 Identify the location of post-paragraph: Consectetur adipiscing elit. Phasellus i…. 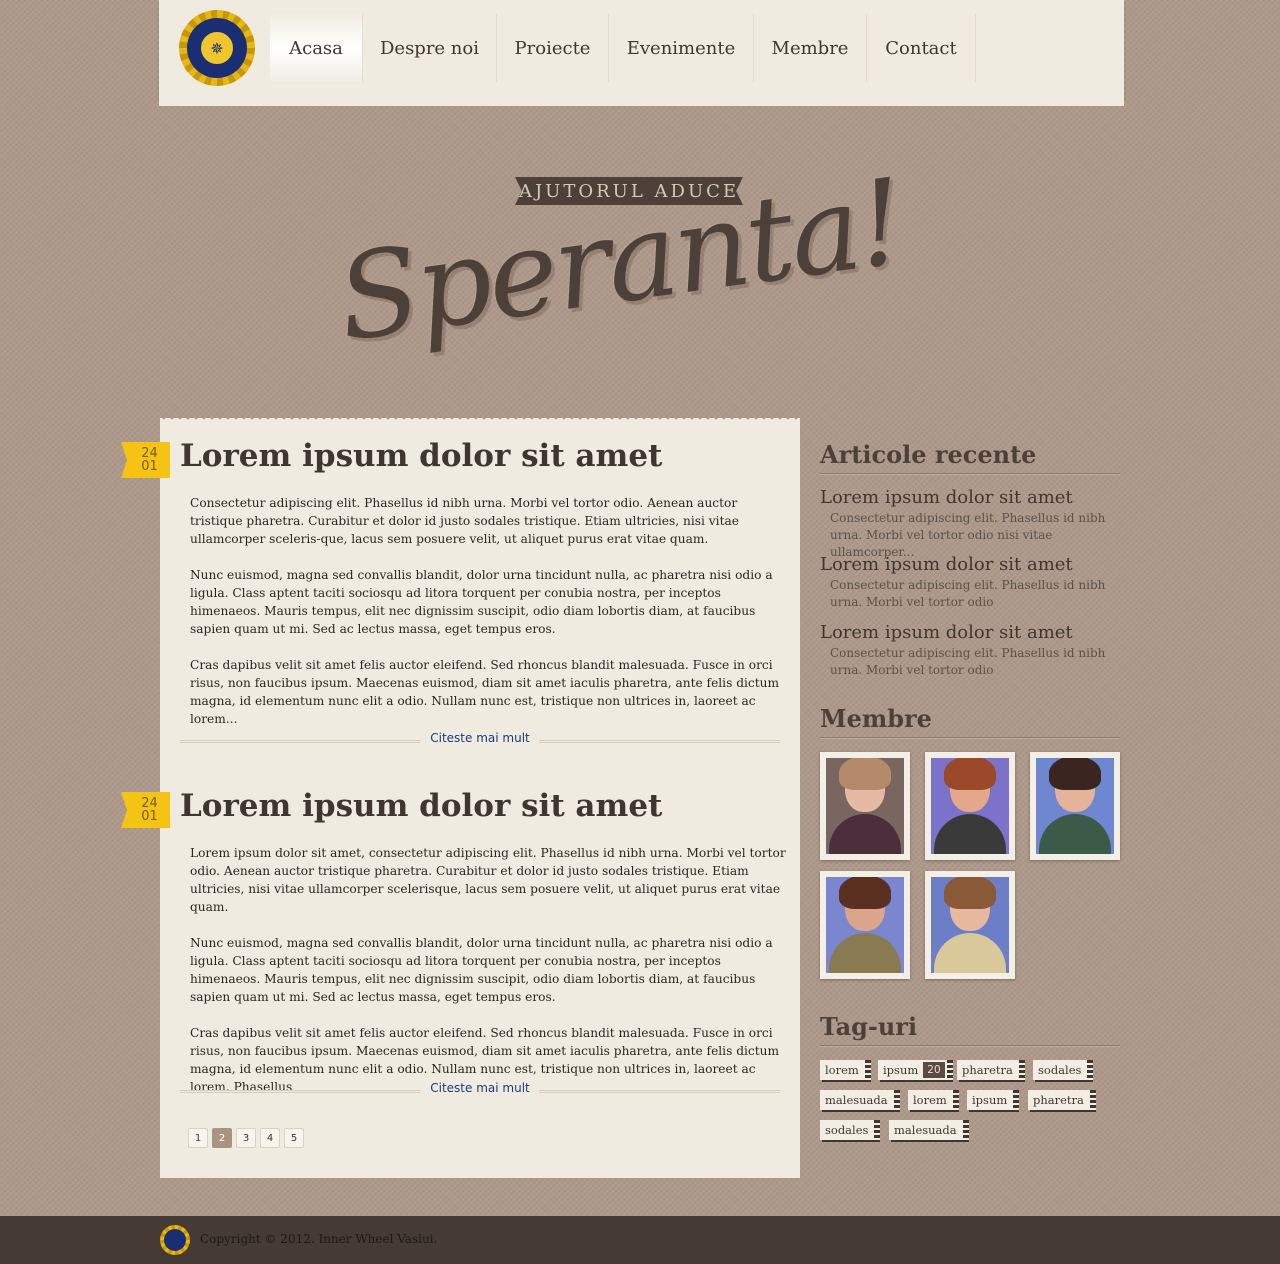
(464, 521).